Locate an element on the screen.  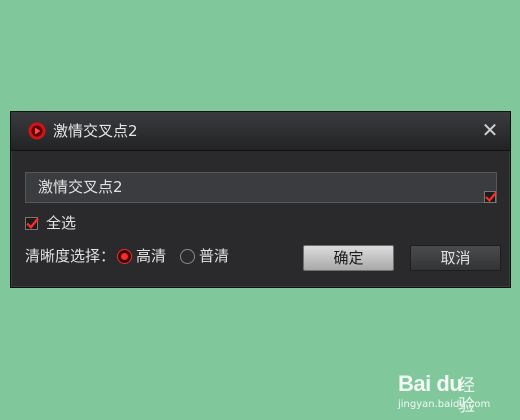
video-name-checkbox is located at coordinates (490, 197).